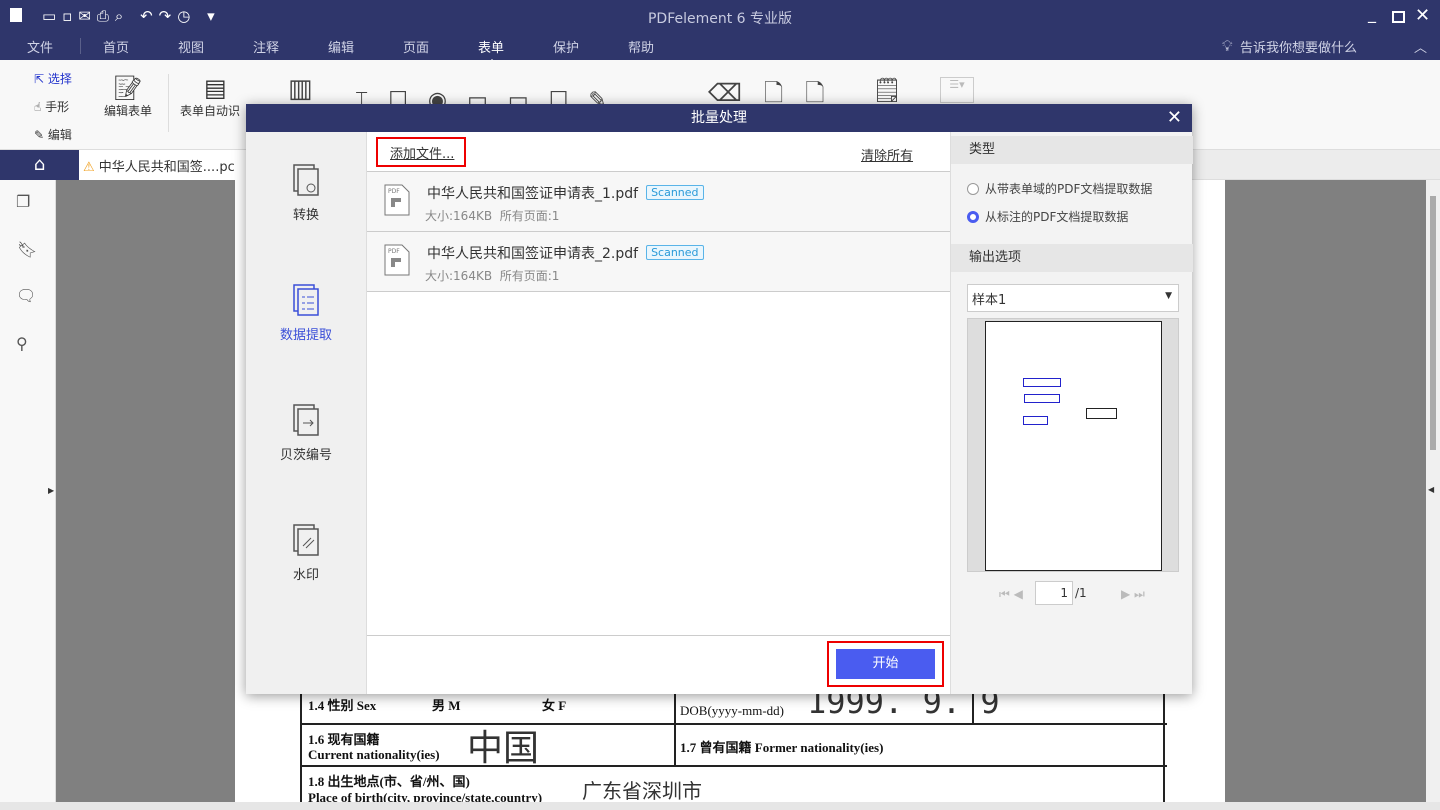 The image size is (1440, 810). I want to click on page-current: 1, so click(1064, 593).